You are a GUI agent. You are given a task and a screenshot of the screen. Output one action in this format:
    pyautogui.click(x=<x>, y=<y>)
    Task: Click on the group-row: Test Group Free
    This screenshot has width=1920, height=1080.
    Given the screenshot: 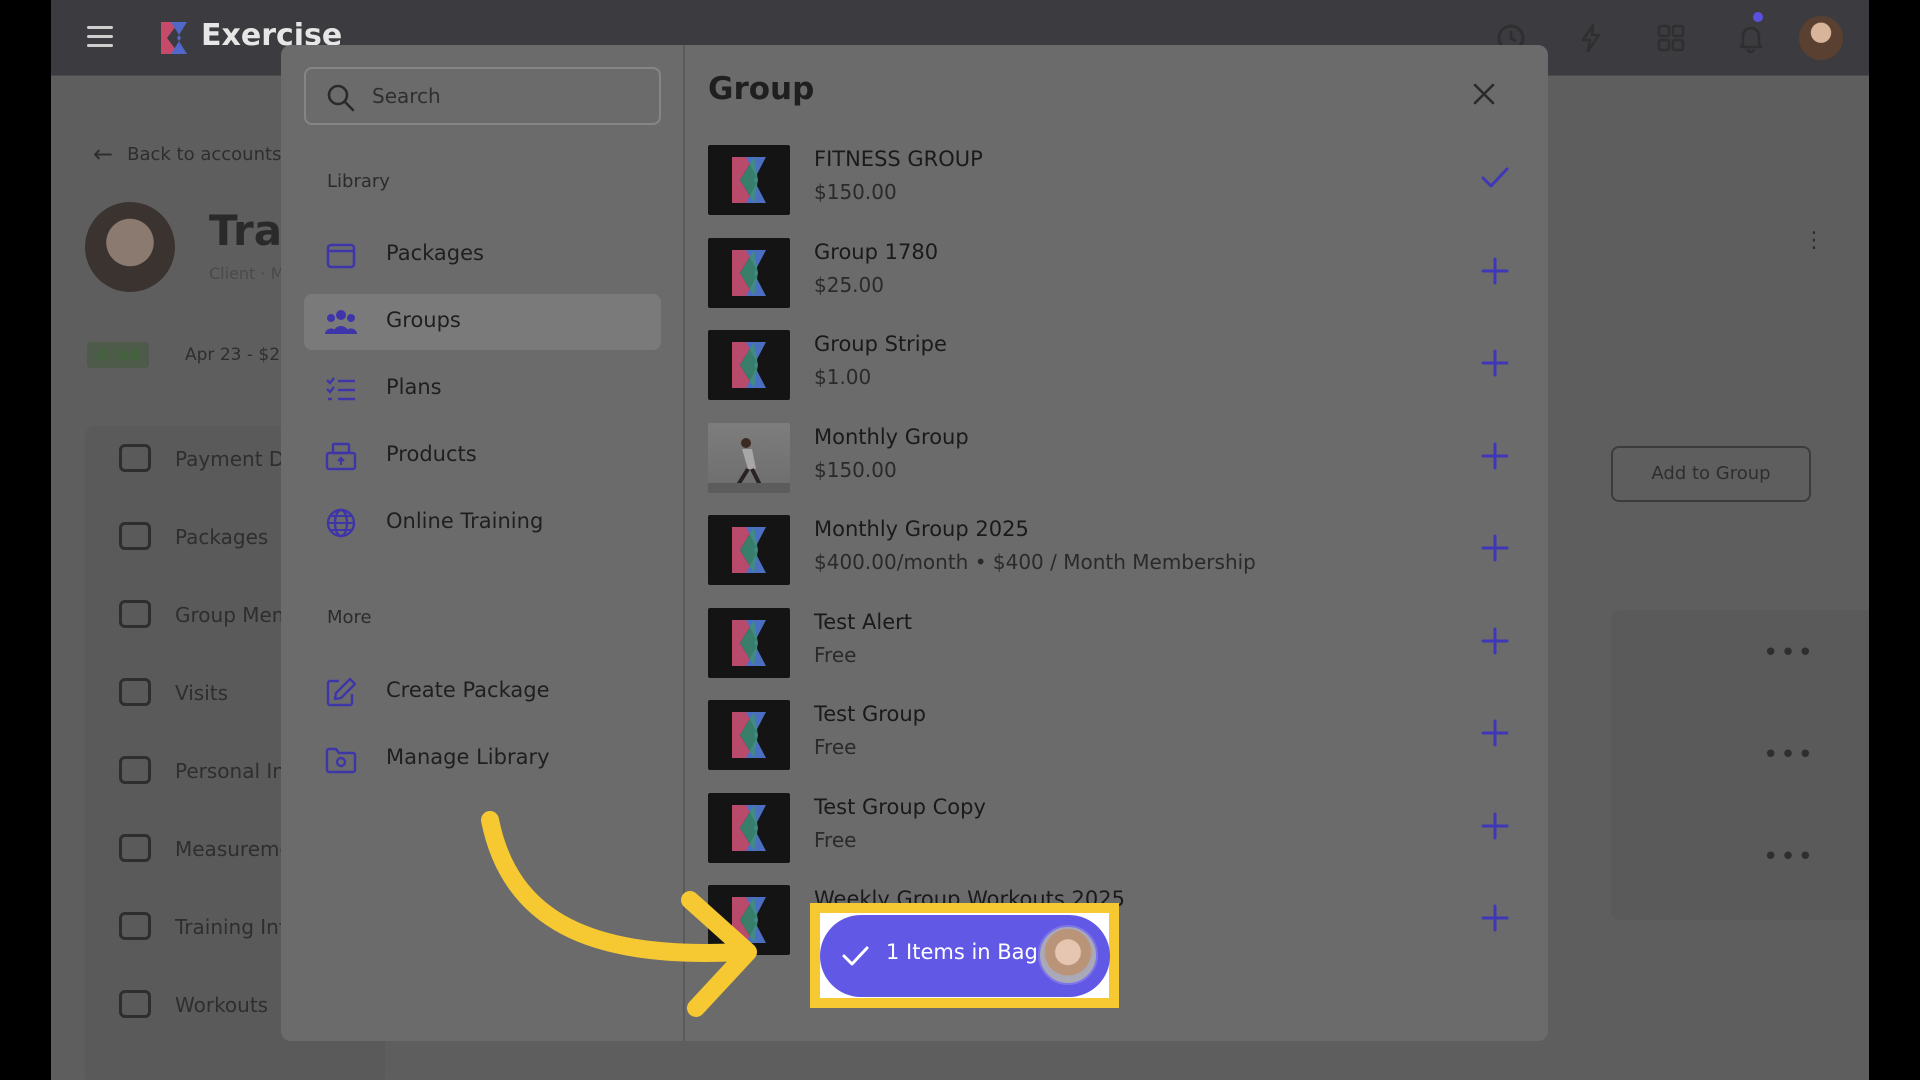 What is the action you would take?
    pyautogui.click(x=1118, y=735)
    